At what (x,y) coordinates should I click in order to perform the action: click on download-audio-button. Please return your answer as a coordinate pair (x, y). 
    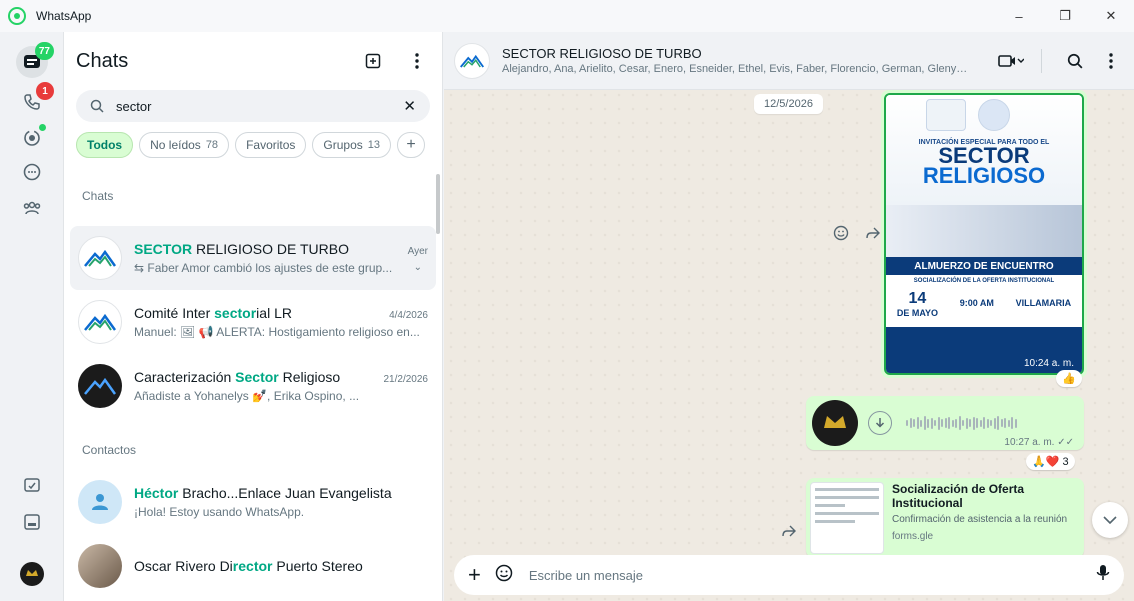
    Looking at the image, I should click on (880, 423).